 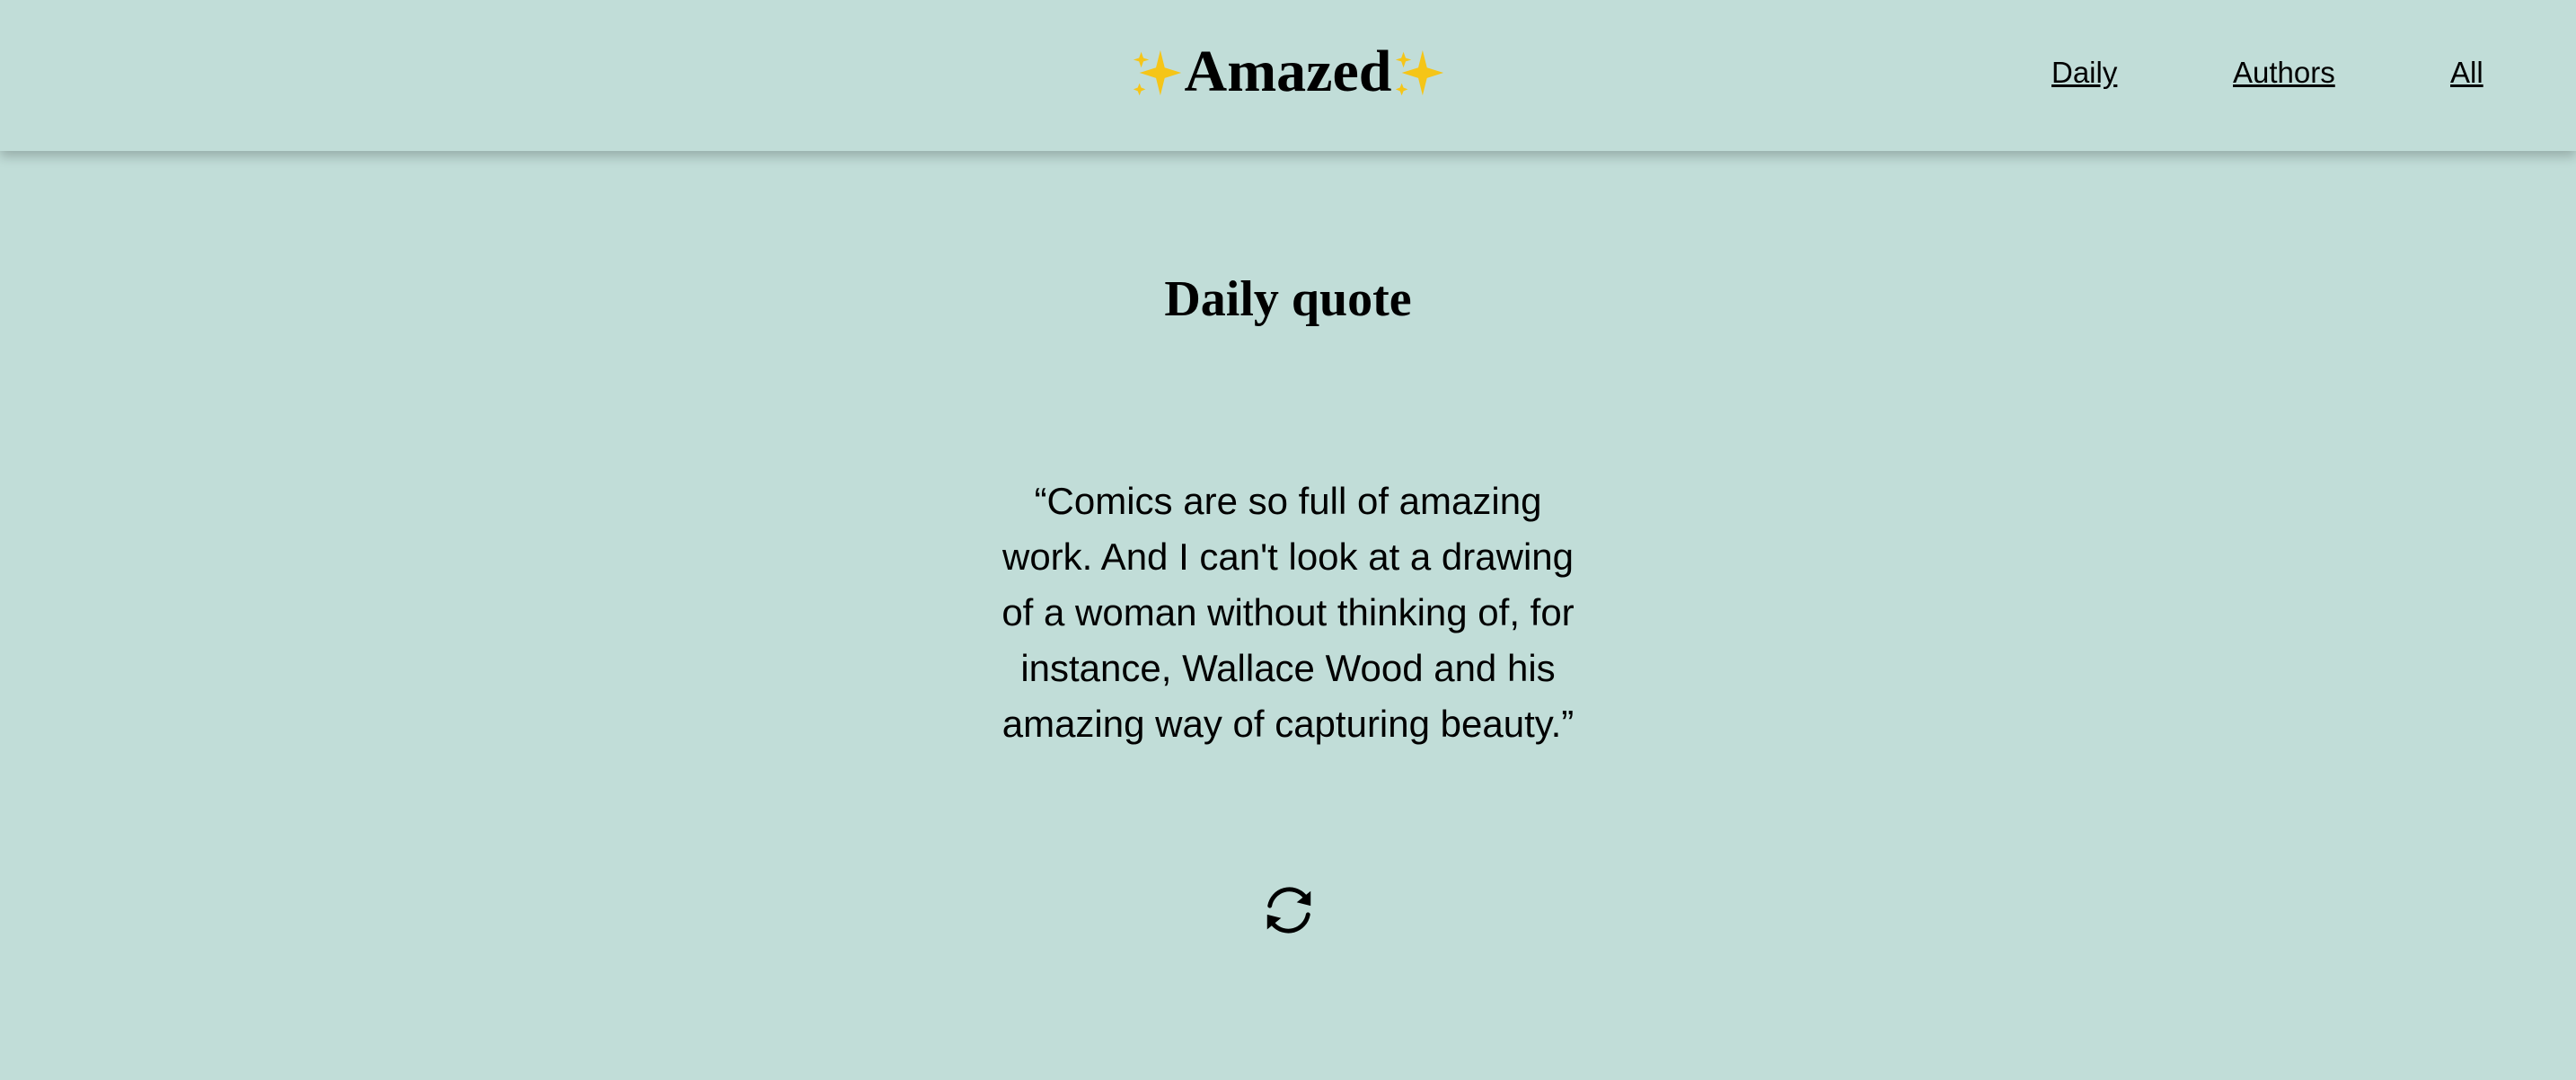 I want to click on nav-link-authors: Authors, so click(x=2284, y=73).